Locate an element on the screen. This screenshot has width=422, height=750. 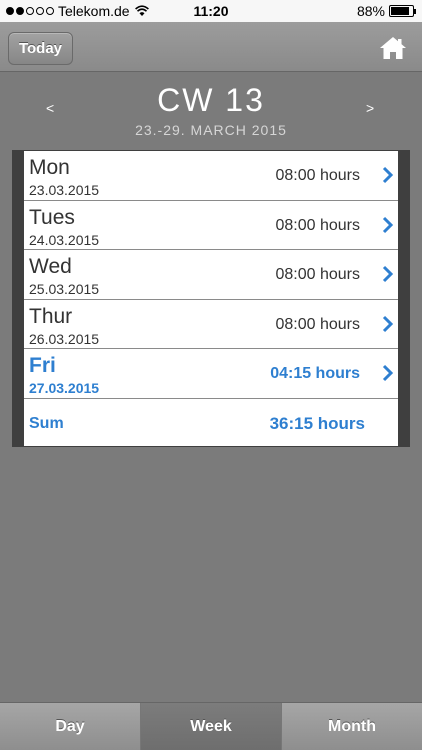
day-date: 24.03.2015 is located at coordinates (64, 239).